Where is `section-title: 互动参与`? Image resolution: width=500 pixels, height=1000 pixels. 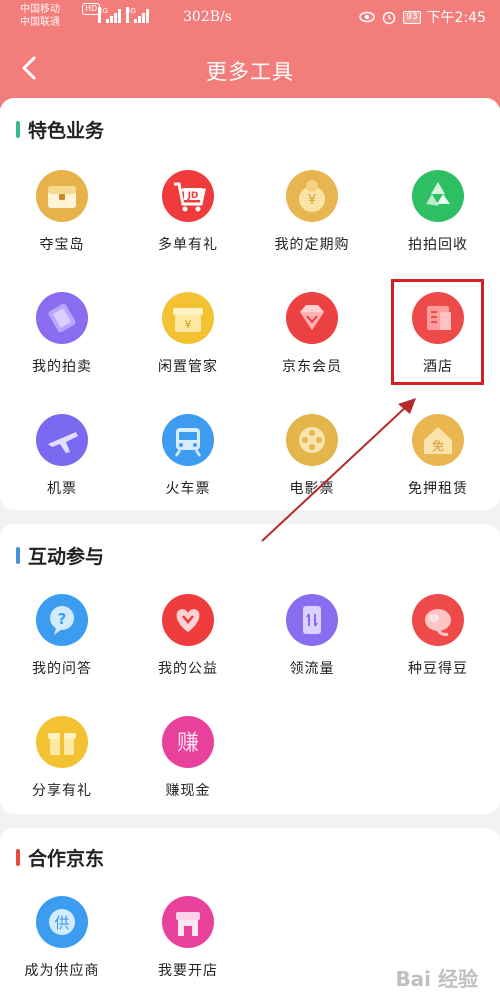
section-title: 互动参与 is located at coordinates (60, 555).